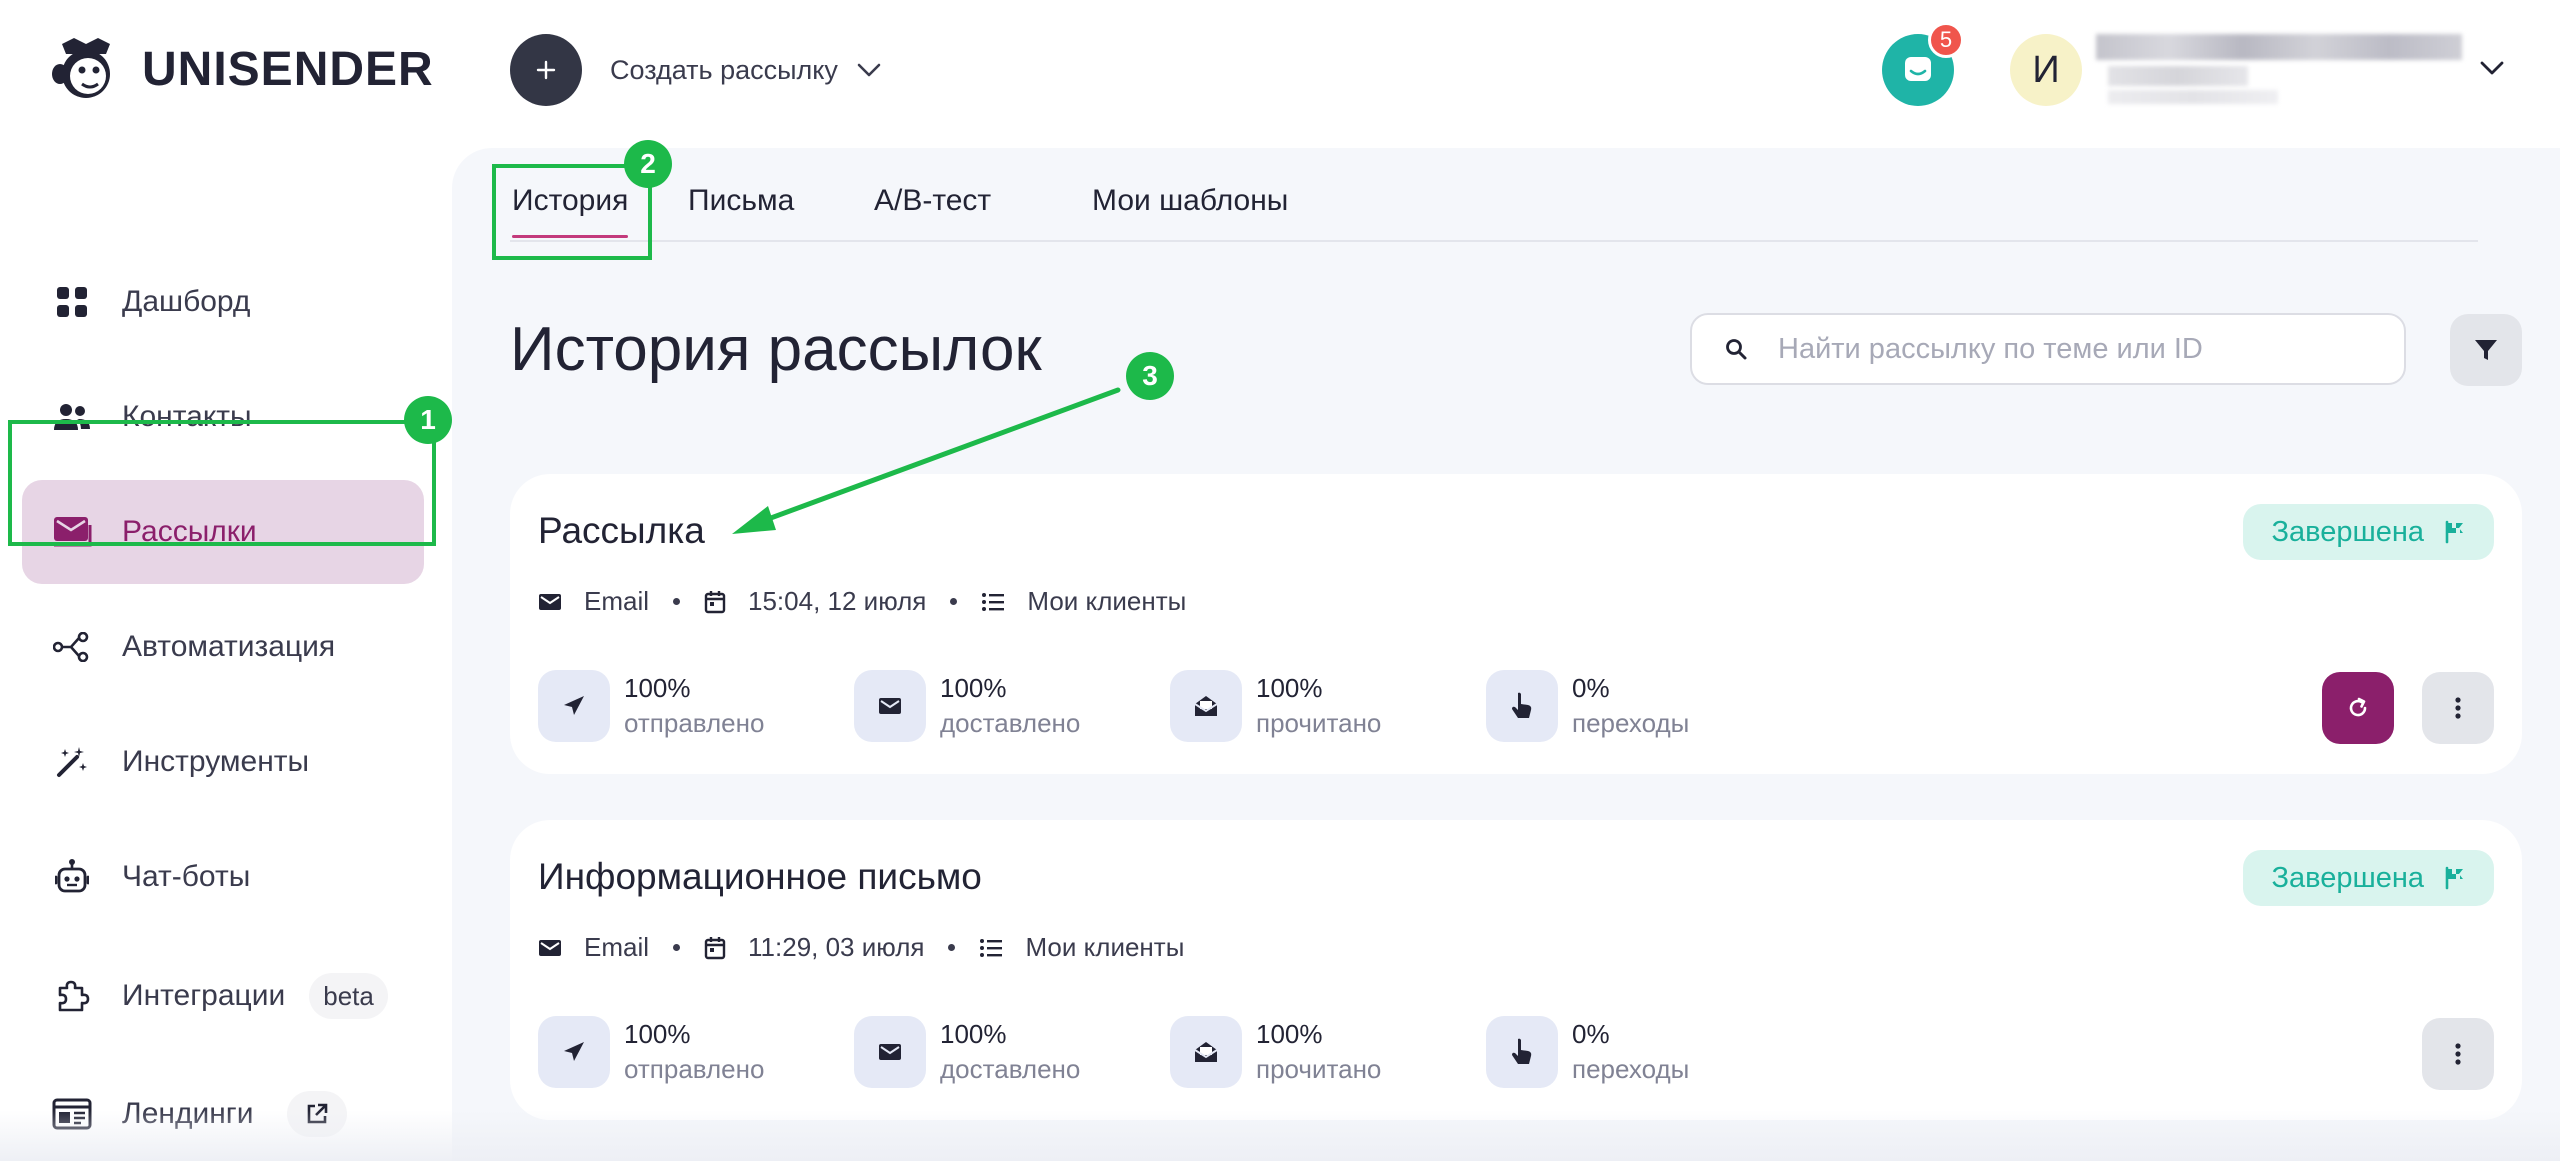 This screenshot has width=2560, height=1161. I want to click on sidebar-item-dashboard: Дашборд, so click(223, 302).